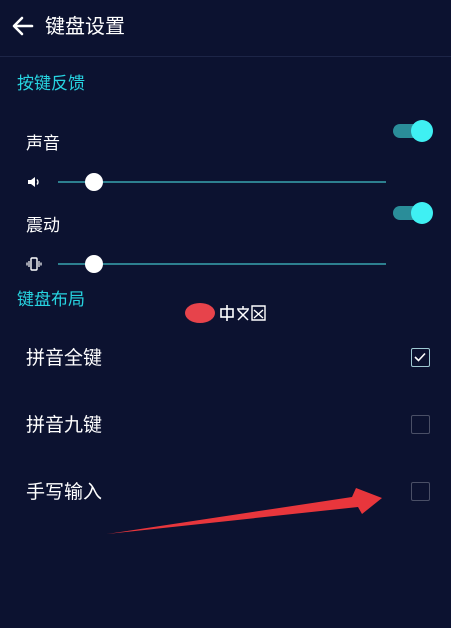 The width and height of the screenshot is (451, 628). Describe the element at coordinates (64, 425) in the screenshot. I see `layout-option-label: 拼音九键` at that location.